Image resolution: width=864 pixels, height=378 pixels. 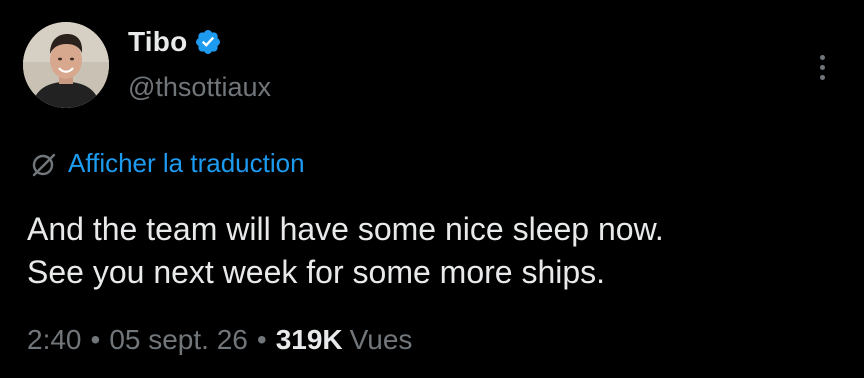 What do you see at coordinates (208, 42) in the screenshot?
I see `verified-badge-icon` at bounding box center [208, 42].